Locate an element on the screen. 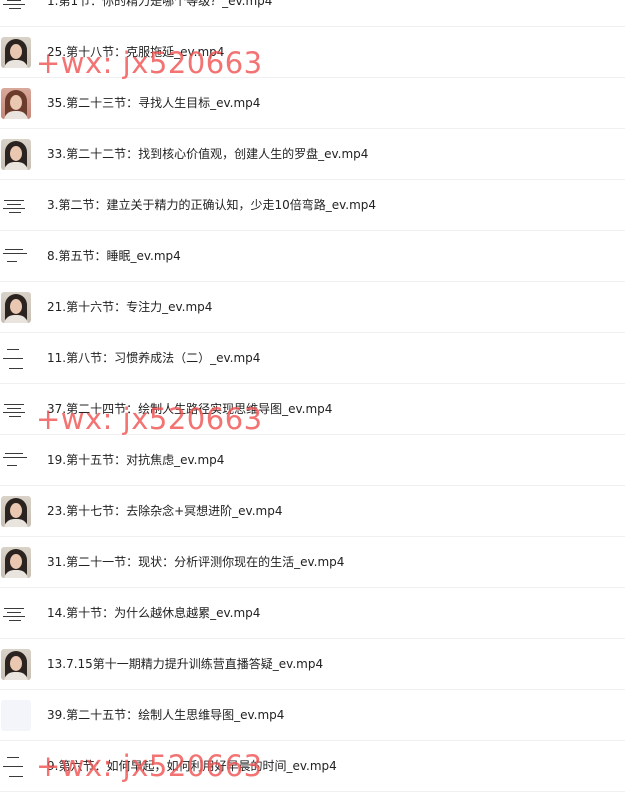 This screenshot has height=807, width=625. file-name: 39.第二十五节：绘制人生思维导图_ev.mp4 is located at coordinates (166, 715).